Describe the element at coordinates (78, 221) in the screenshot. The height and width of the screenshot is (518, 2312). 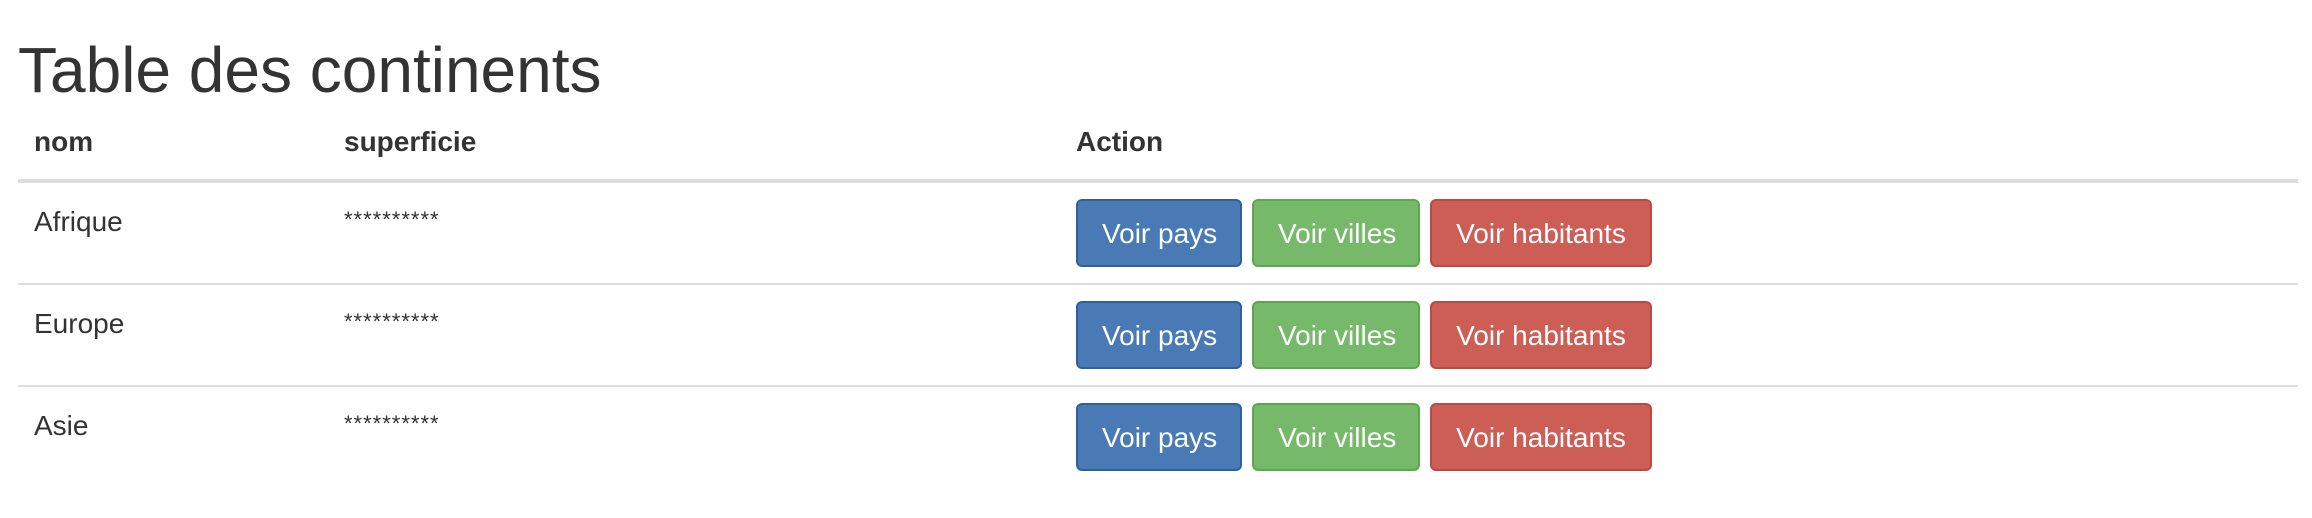
I see `continent-name: Afrique` at that location.